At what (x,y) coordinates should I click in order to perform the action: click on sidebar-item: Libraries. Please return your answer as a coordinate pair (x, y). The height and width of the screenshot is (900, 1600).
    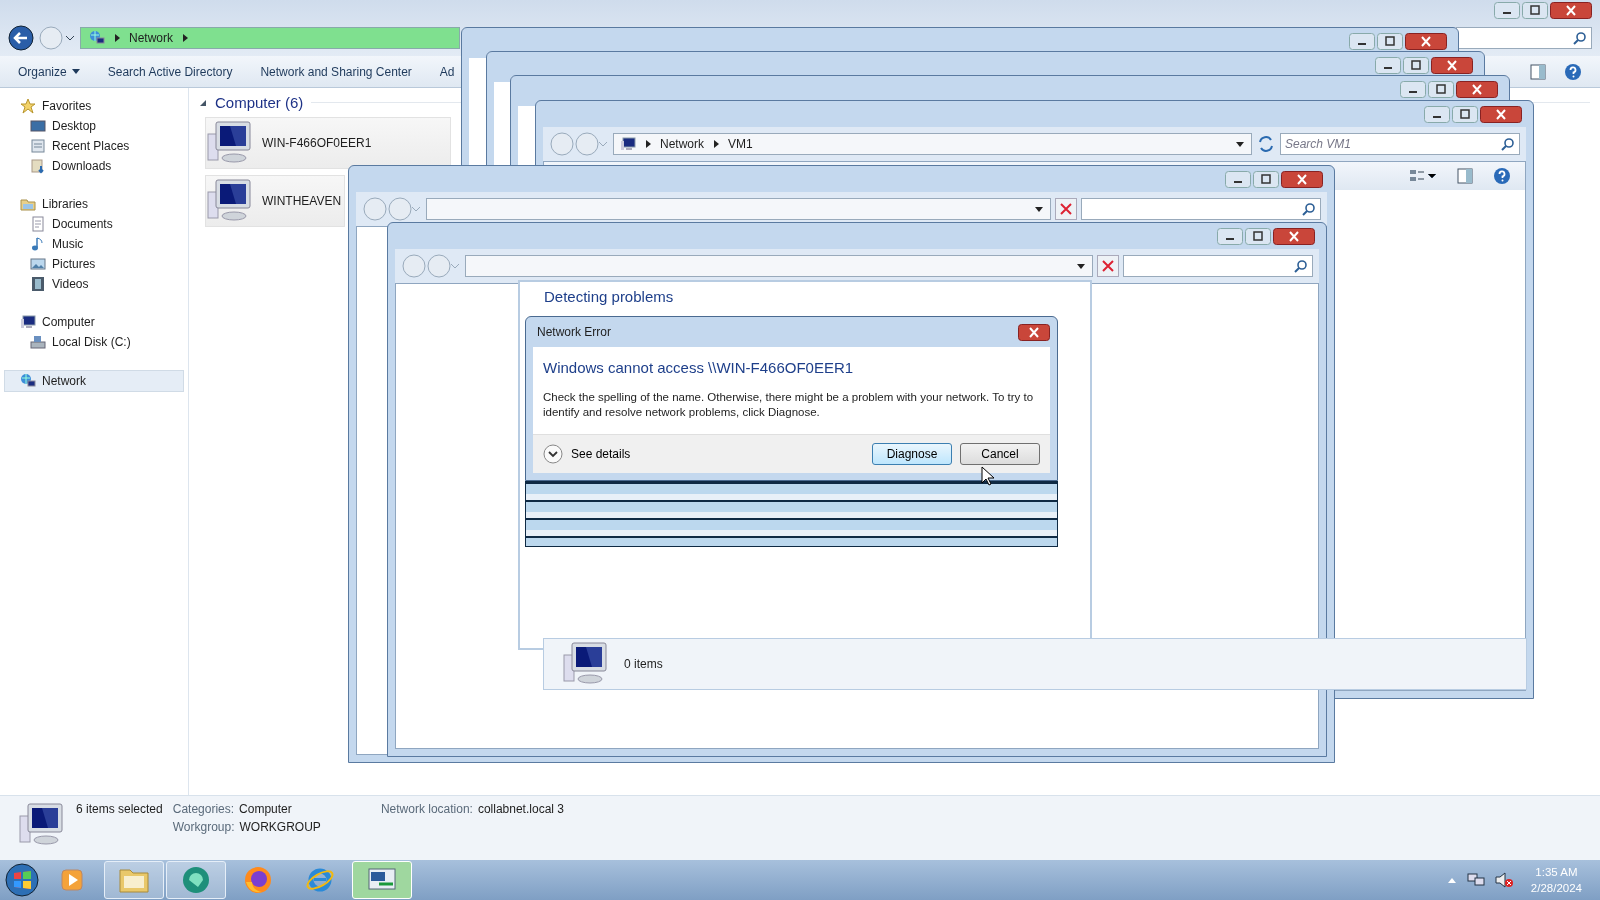
    Looking at the image, I should click on (94, 204).